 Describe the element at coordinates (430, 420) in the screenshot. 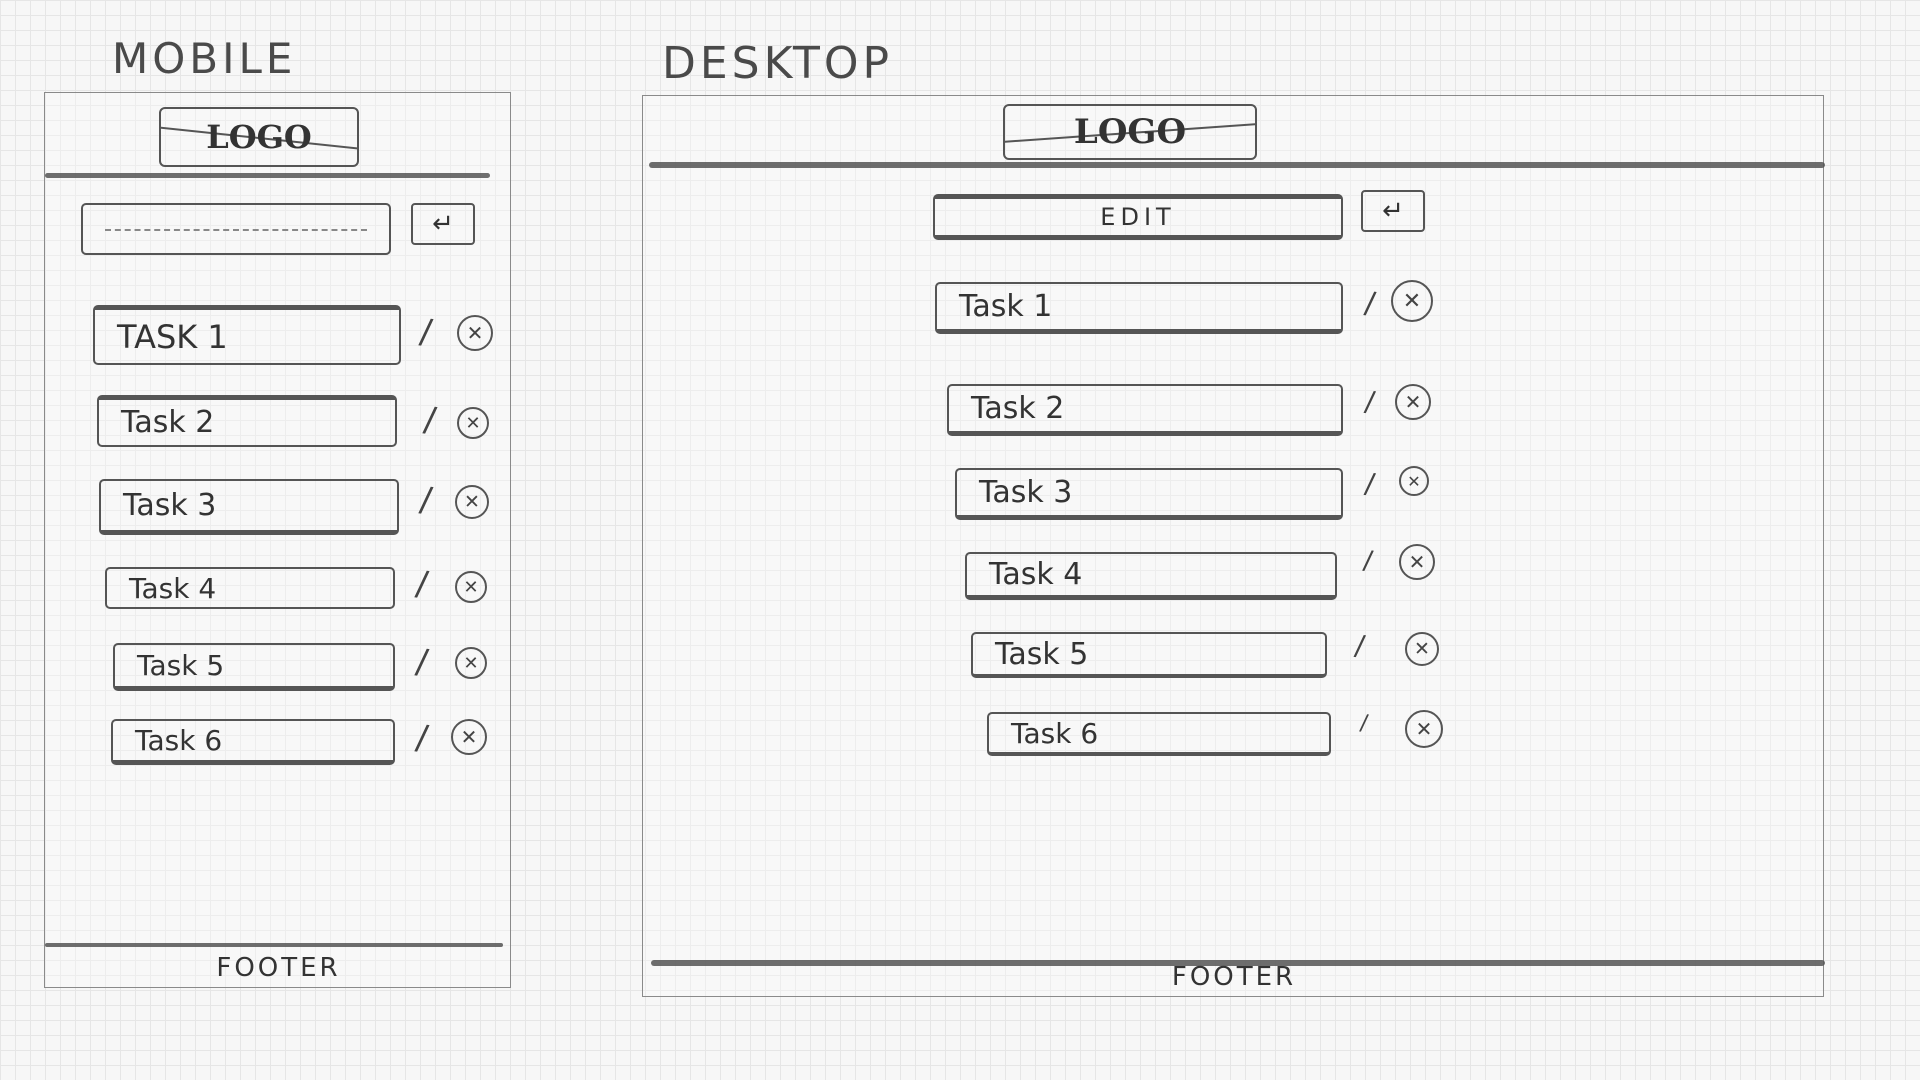

I see `mobile-edit-icon-2: /` at that location.